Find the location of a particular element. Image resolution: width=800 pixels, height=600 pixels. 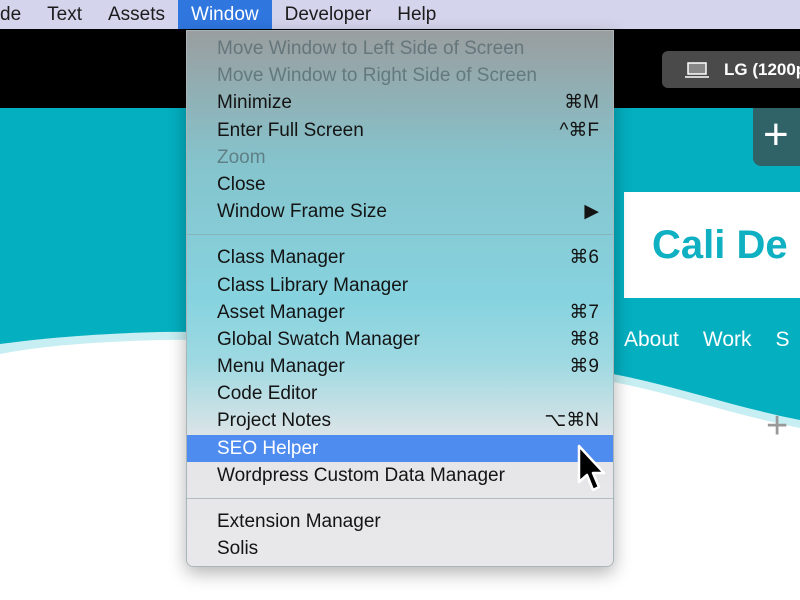

device-label: LG (1200p is located at coordinates (762, 69).